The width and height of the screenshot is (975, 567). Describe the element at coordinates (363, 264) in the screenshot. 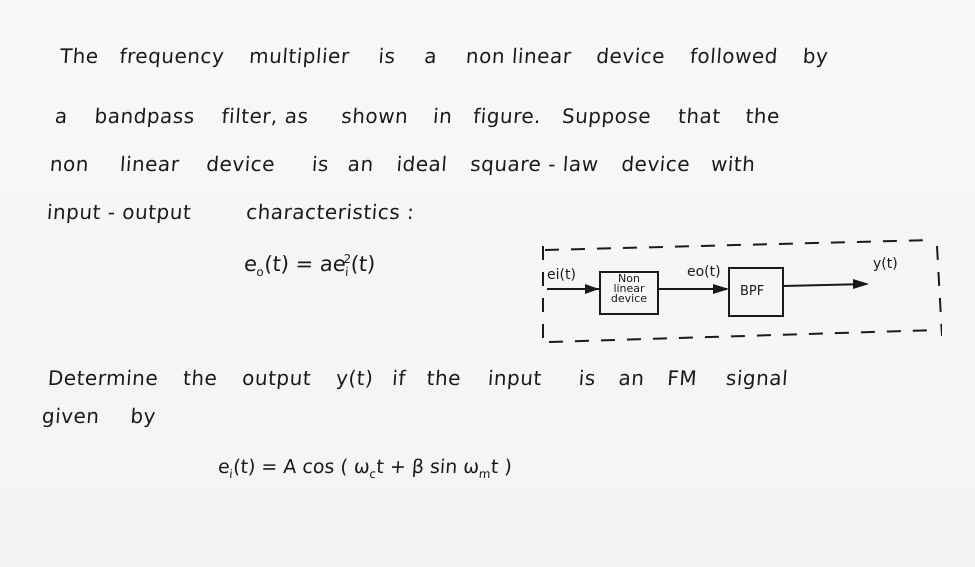

I see `eq-rhs-arg: (t)` at that location.